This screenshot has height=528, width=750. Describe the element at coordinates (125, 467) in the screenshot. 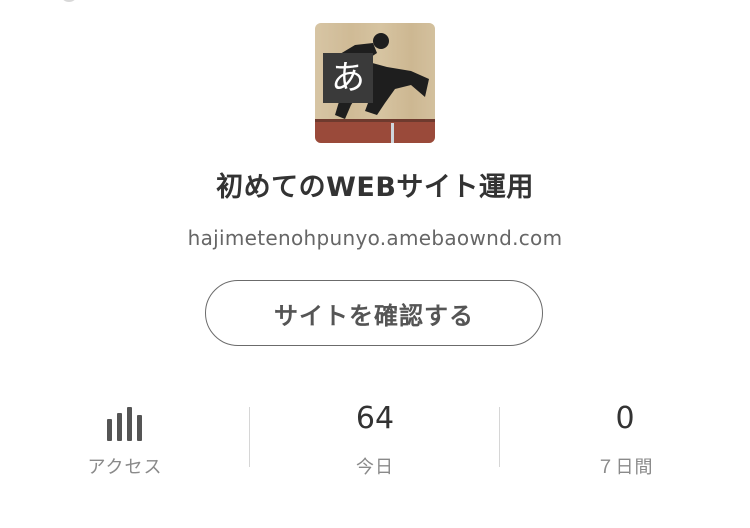

I see `access-label: アクセス` at that location.